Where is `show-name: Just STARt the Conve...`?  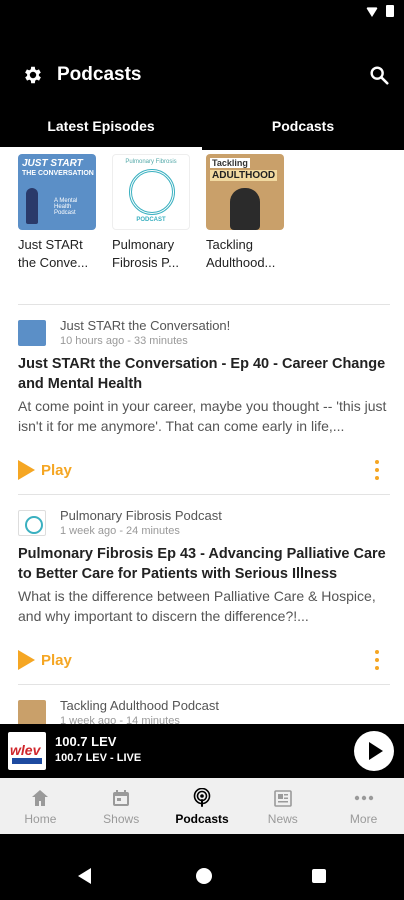 show-name: Just STARt the Conve... is located at coordinates (53, 253).